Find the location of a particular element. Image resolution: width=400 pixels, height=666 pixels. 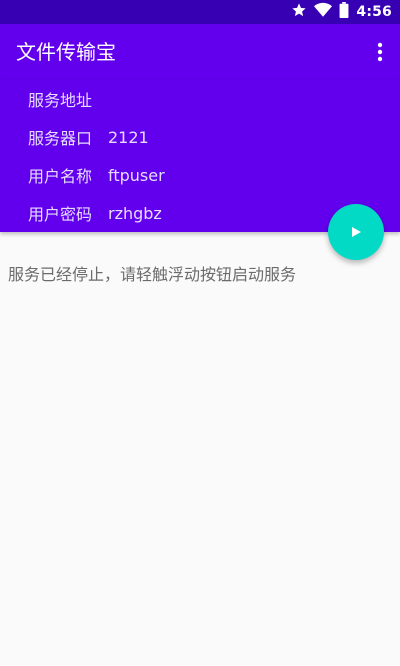

status-bar: 4:56 is located at coordinates (200, 12).